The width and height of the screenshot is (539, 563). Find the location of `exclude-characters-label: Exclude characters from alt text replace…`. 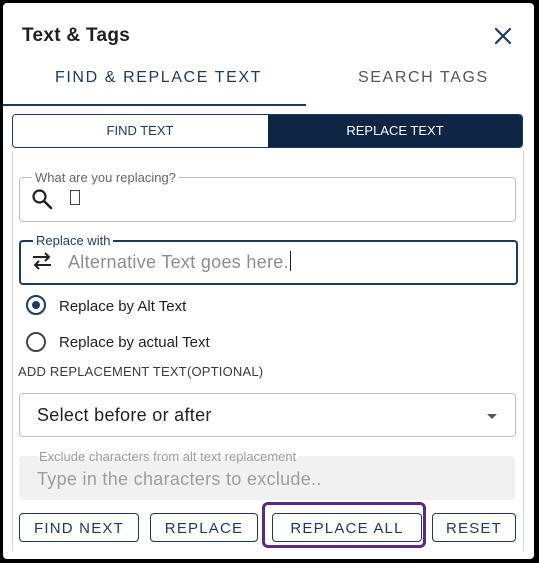

exclude-characters-label: Exclude characters from alt text replace… is located at coordinates (168, 456).